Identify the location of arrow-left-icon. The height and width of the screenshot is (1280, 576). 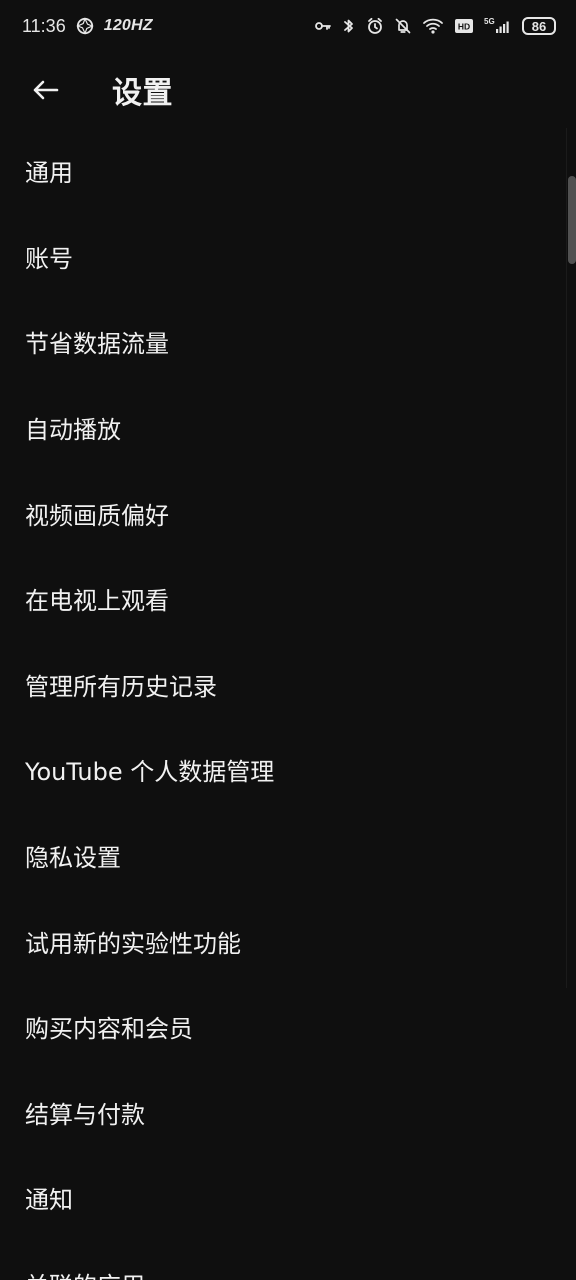
(45, 90).